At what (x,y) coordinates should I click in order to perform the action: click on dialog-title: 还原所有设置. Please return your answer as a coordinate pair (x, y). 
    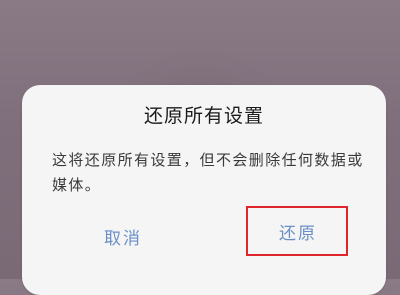
    Looking at the image, I should click on (203, 116).